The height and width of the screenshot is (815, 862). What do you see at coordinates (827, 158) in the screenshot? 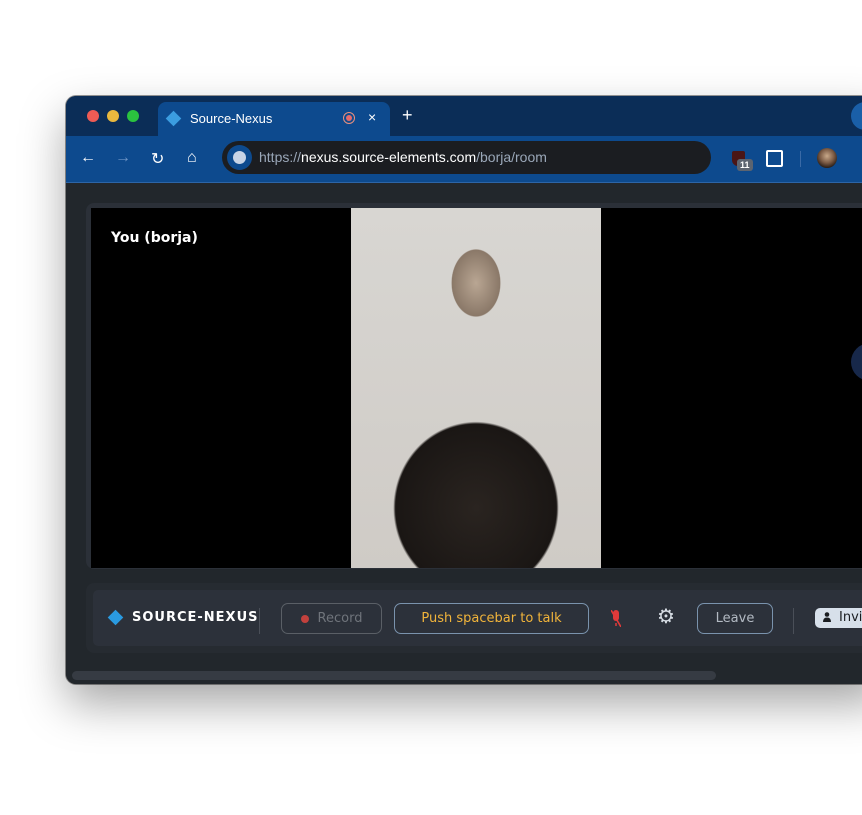
I see `profile-avatar` at bounding box center [827, 158].